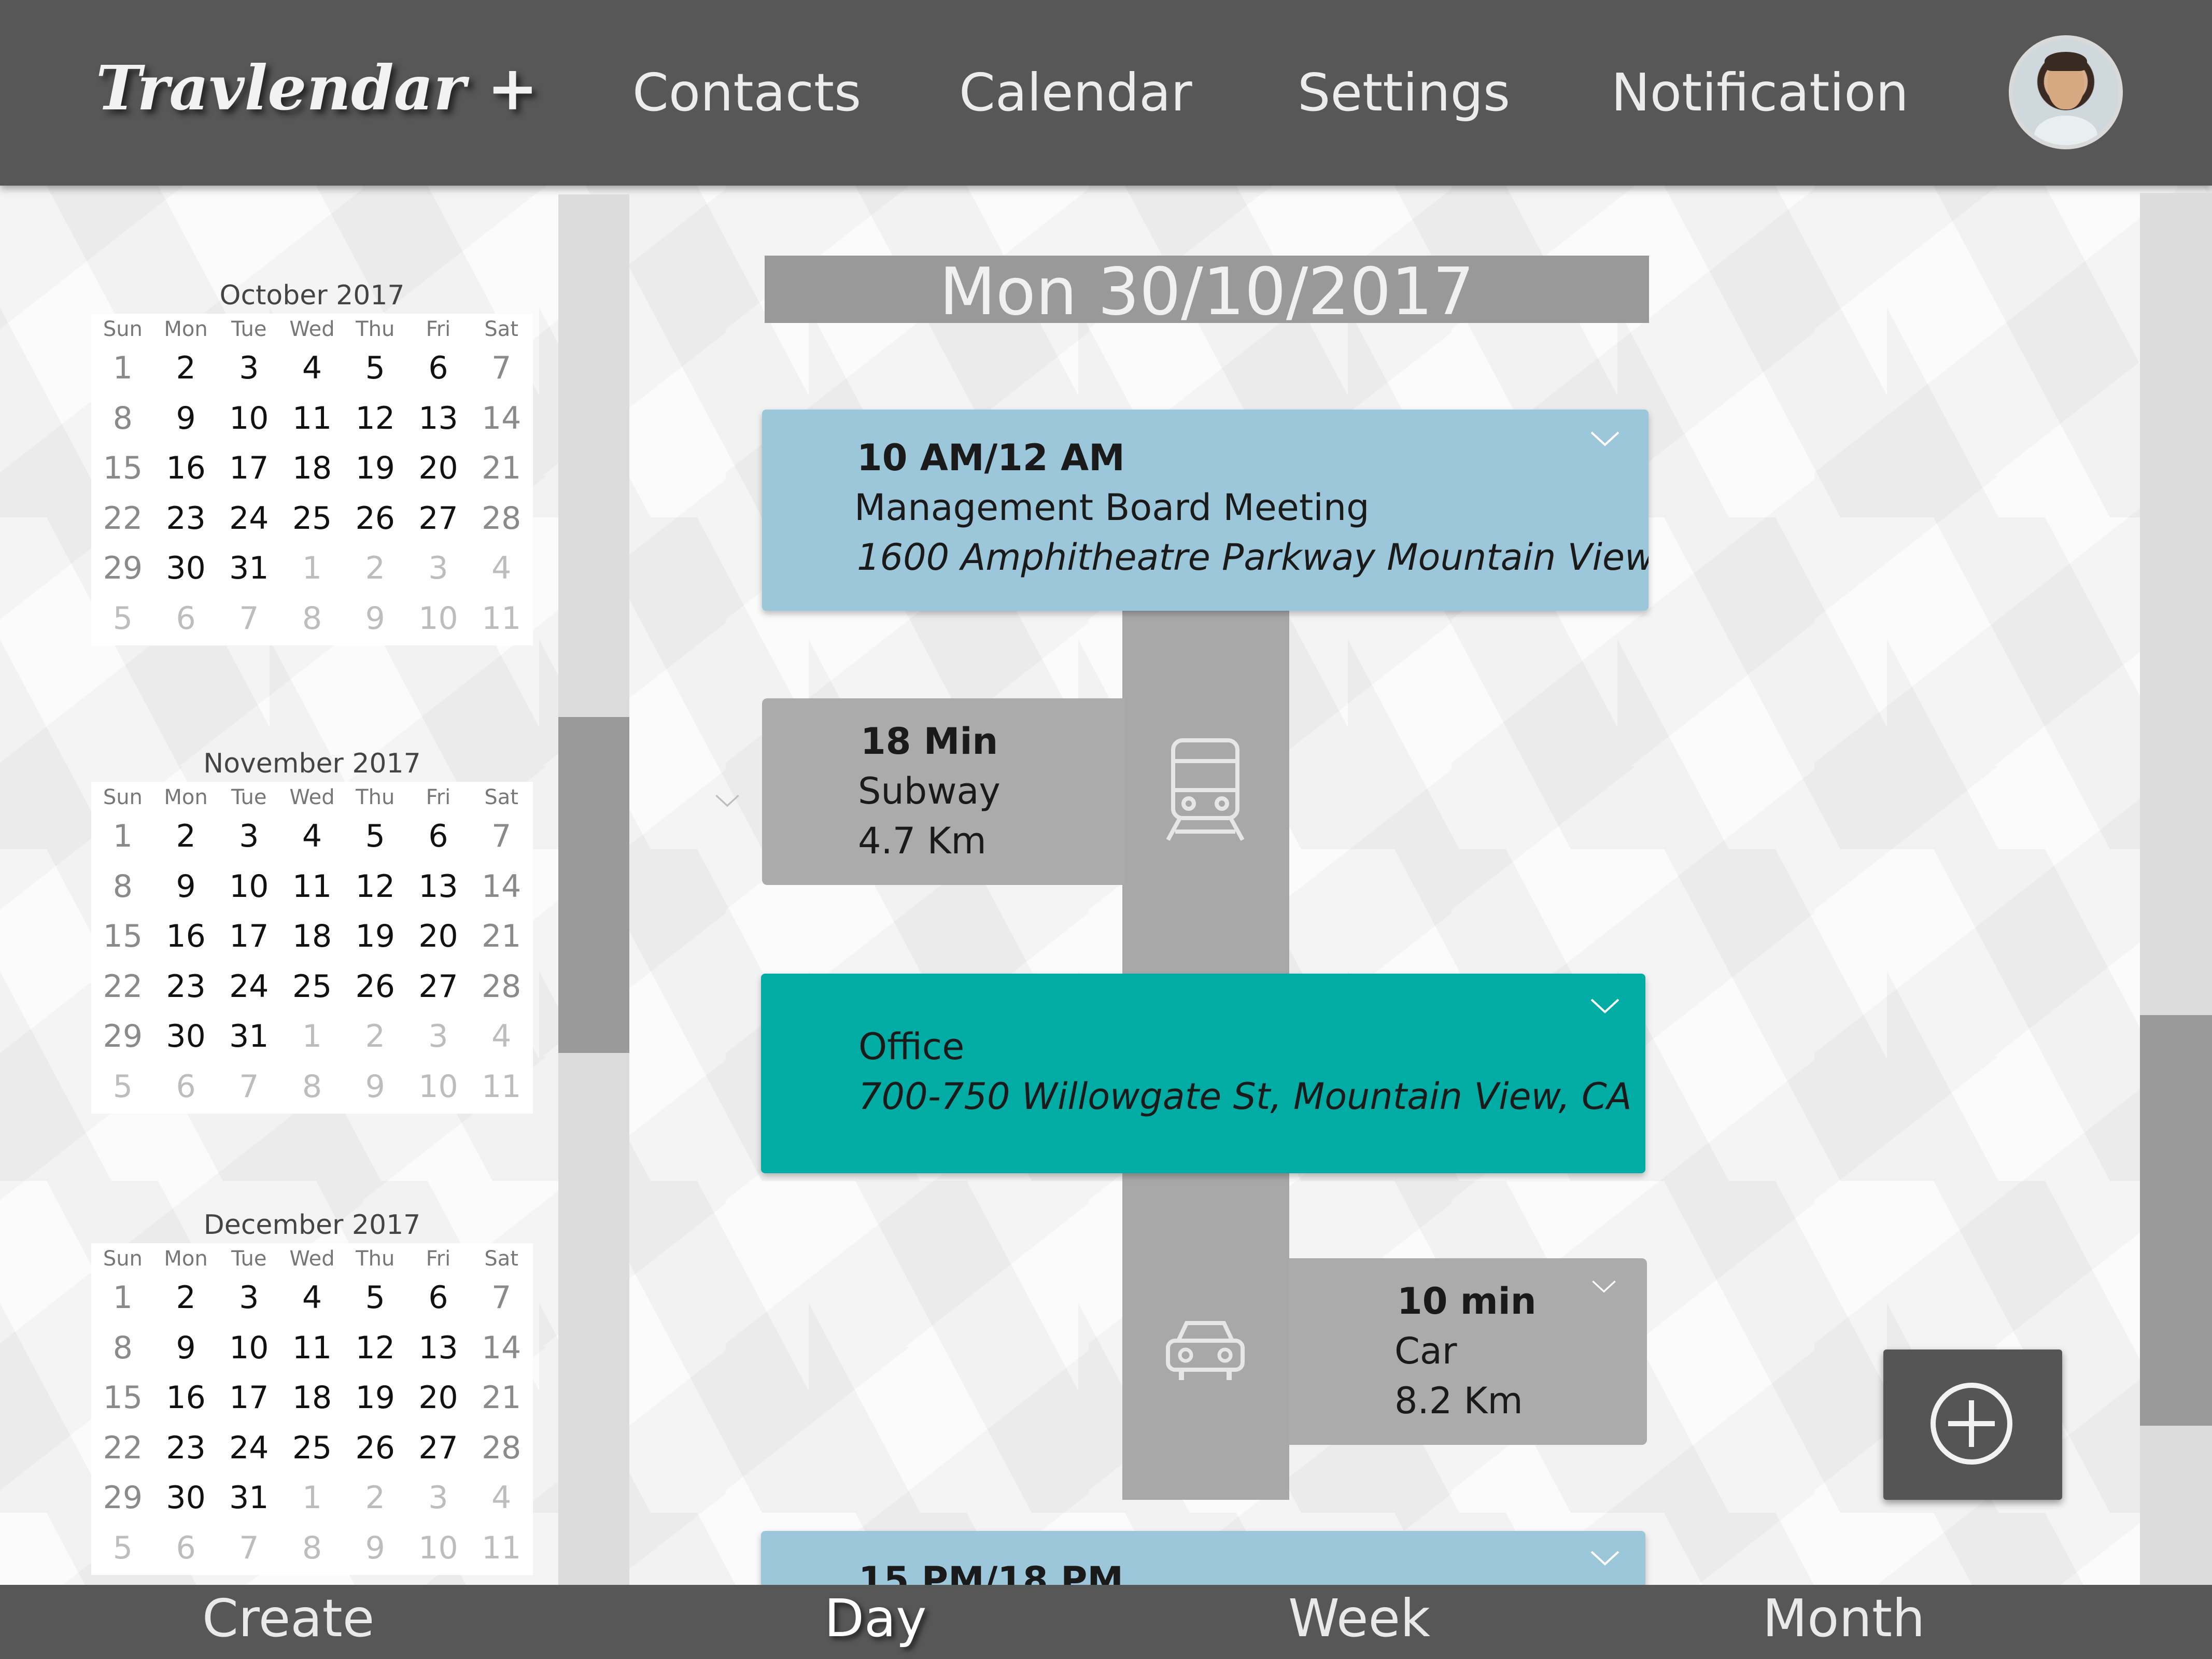  What do you see at coordinates (2176, 1221) in the screenshot?
I see `day-scrollbar-thumb` at bounding box center [2176, 1221].